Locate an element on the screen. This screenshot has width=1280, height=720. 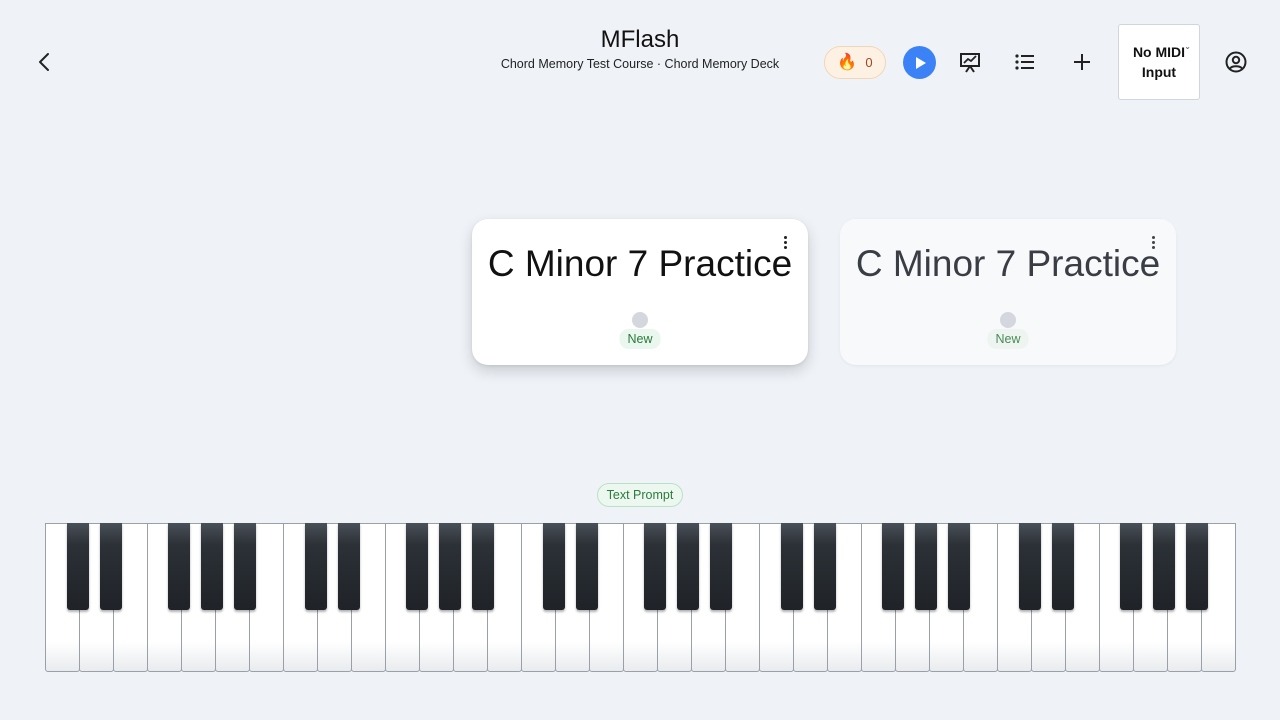
stats-button is located at coordinates (970, 62).